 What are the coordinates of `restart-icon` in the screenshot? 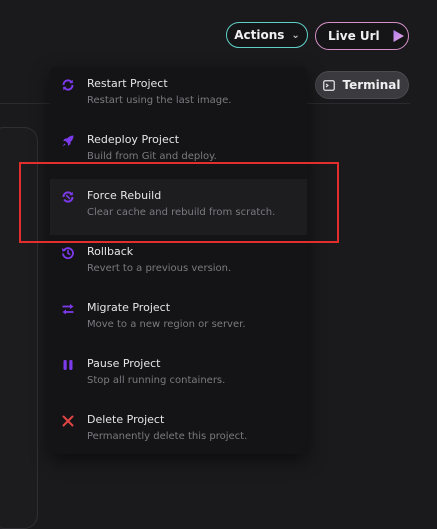 It's located at (68, 85).